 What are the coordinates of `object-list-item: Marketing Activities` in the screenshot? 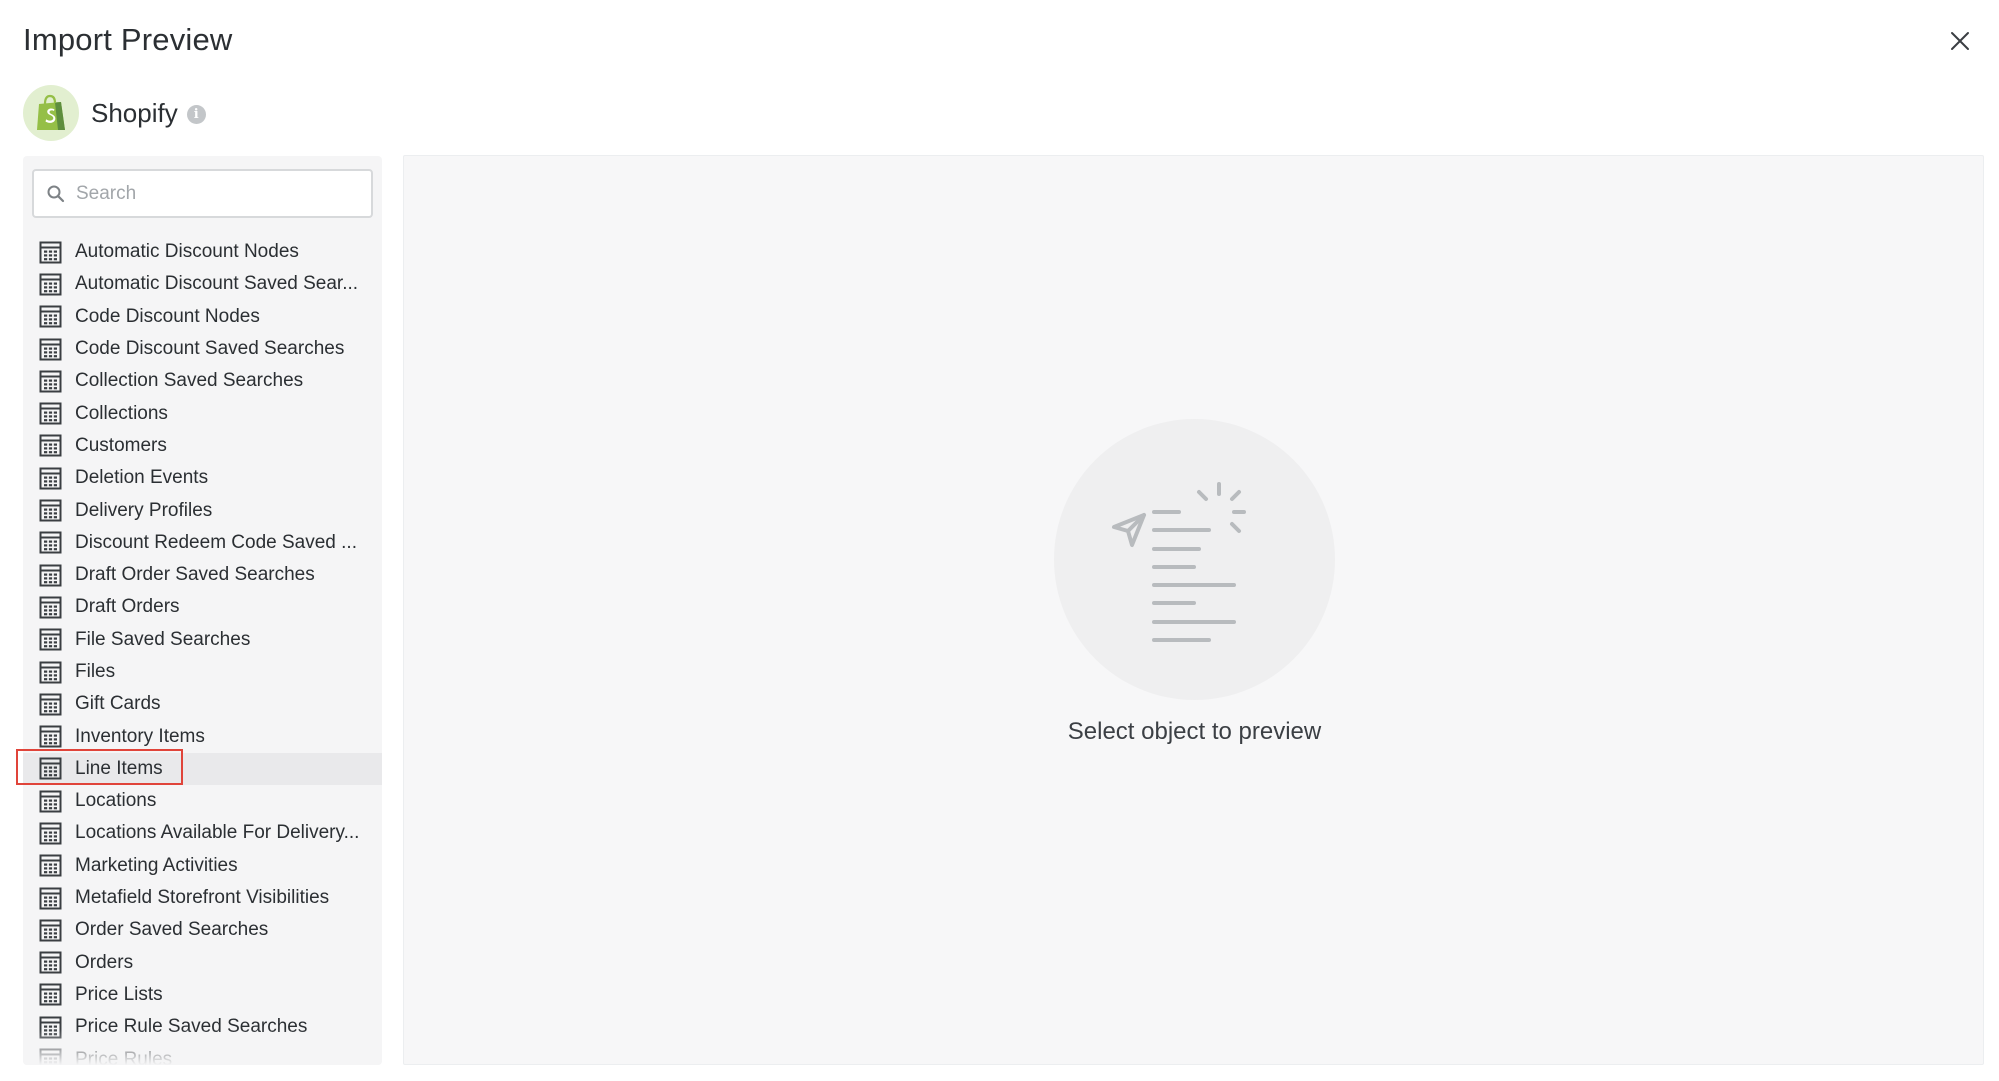 It's located at (202, 866).